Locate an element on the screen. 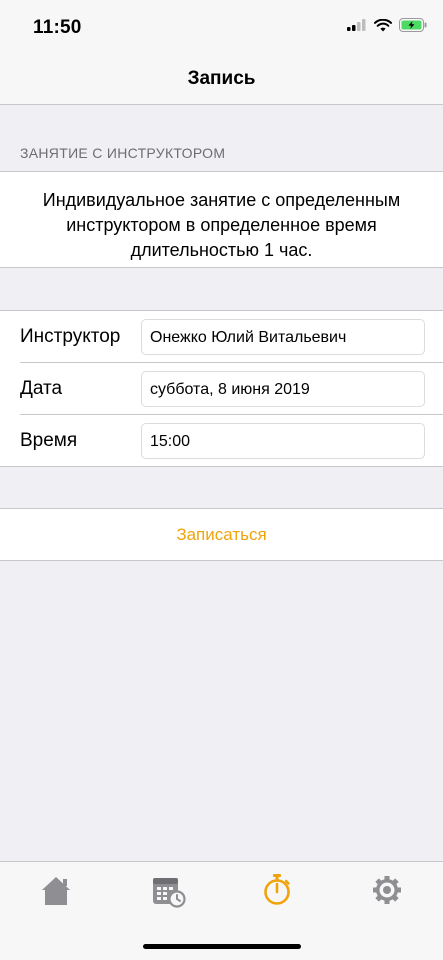 This screenshot has width=443, height=960. date-row: Дата суббота, 8 июня 2019 is located at coordinates (221, 389).